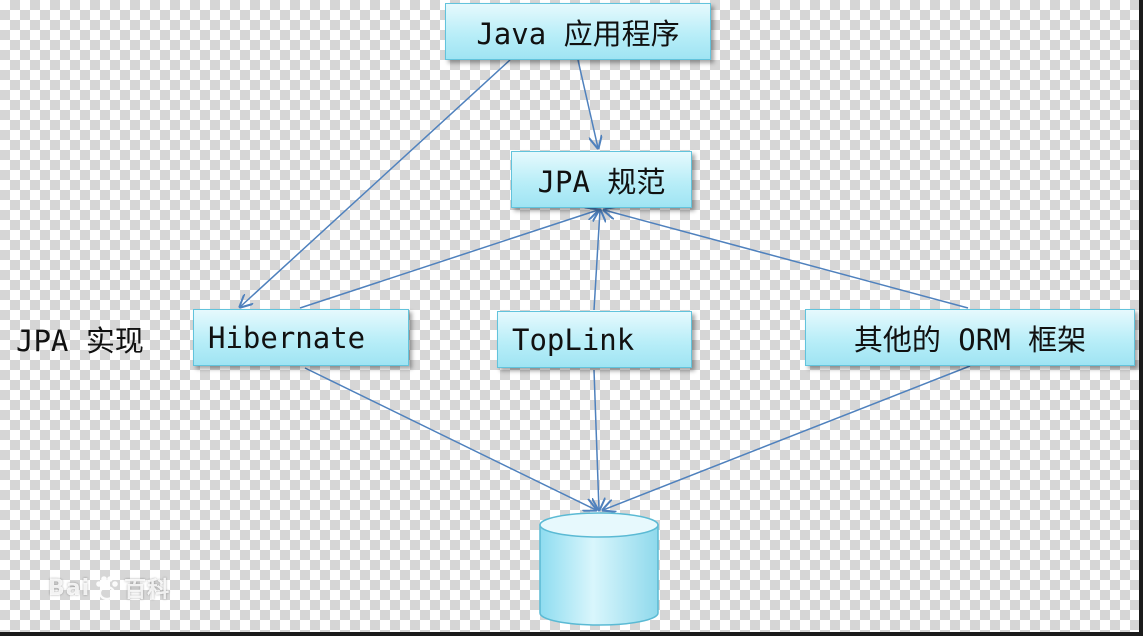 Image resolution: width=1143 pixels, height=636 pixels. Describe the element at coordinates (578, 31) in the screenshot. I see `java-application-node: Java 应用程序` at that location.